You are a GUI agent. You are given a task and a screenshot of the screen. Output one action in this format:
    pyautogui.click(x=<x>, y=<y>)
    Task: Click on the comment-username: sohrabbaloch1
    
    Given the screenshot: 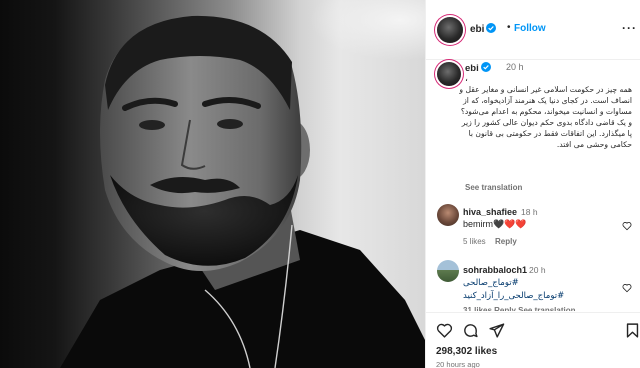 What is the action you would take?
    pyautogui.click(x=495, y=270)
    